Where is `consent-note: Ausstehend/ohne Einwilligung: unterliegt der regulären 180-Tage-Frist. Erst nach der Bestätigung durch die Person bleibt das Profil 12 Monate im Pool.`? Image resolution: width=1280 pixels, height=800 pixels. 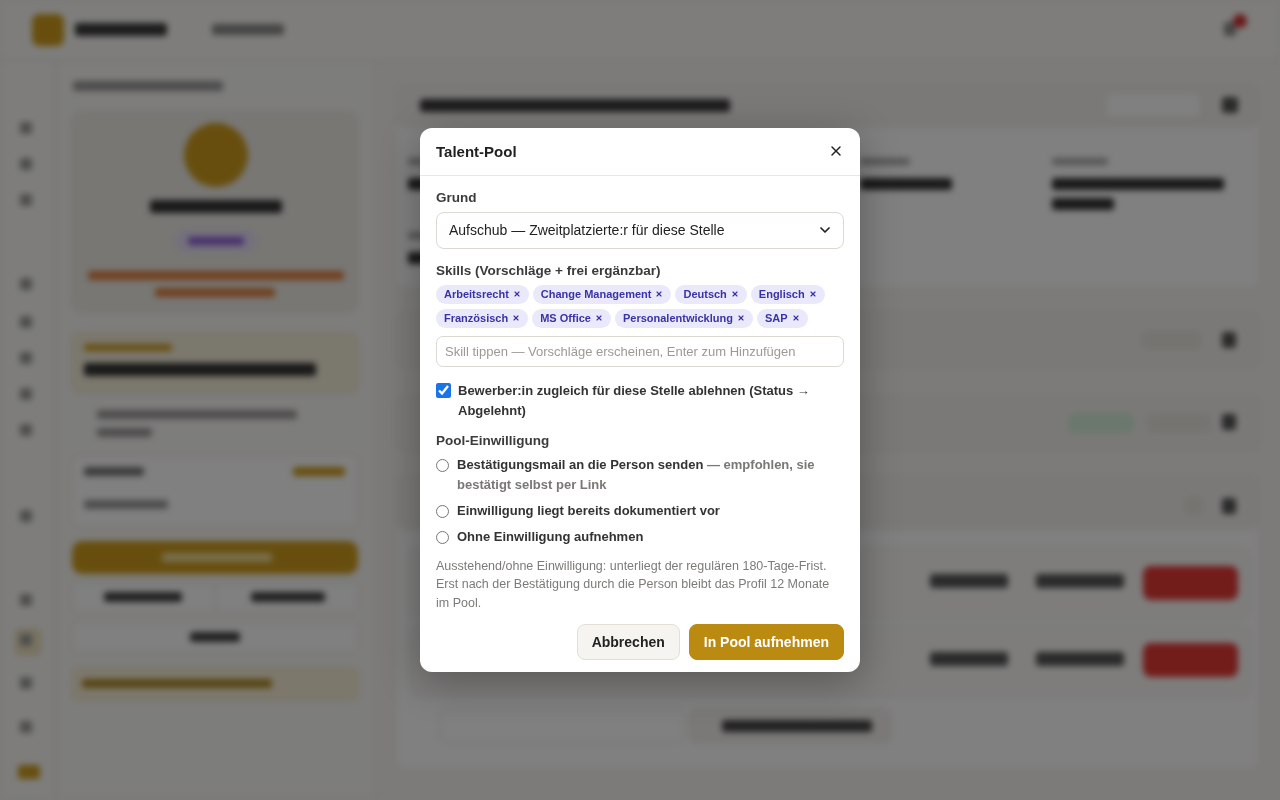
consent-note: Ausstehend/ohne Einwilligung: unterliegt der regulären 180-Tage-Frist. Erst nach der Bestätigung durch die Person bleibt das Profil 12 Monate im Pool. is located at coordinates (633, 584).